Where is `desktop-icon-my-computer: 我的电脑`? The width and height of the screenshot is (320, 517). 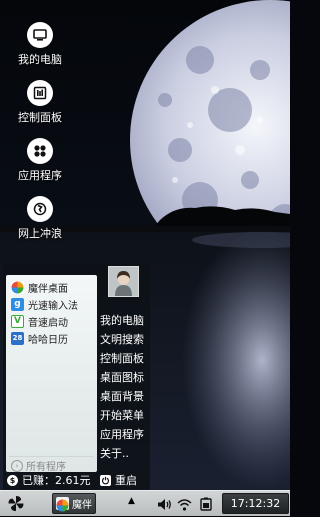
desktop-icon-my-computer: 我的电脑 is located at coordinates (40, 44).